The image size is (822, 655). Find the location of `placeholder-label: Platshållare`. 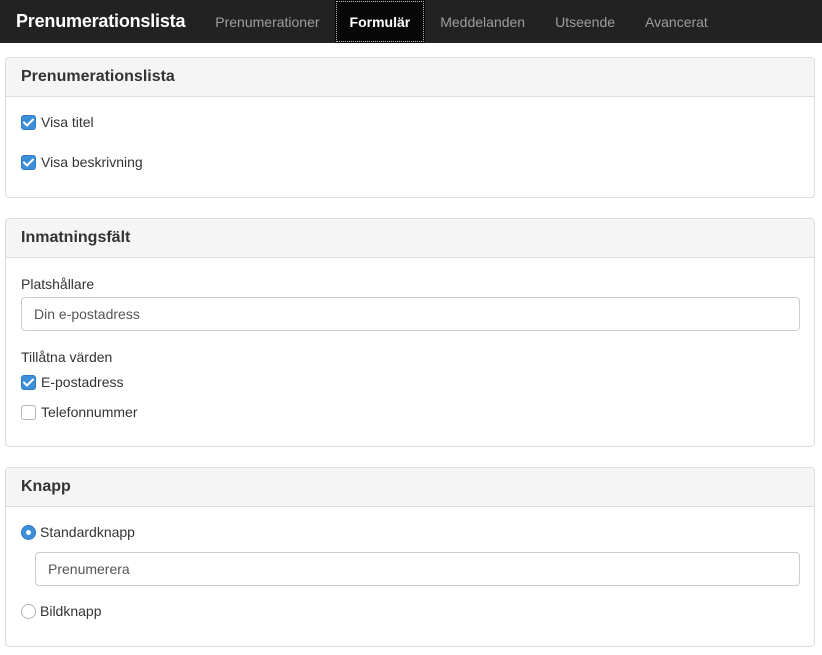

placeholder-label: Platshållare is located at coordinates (58, 284).